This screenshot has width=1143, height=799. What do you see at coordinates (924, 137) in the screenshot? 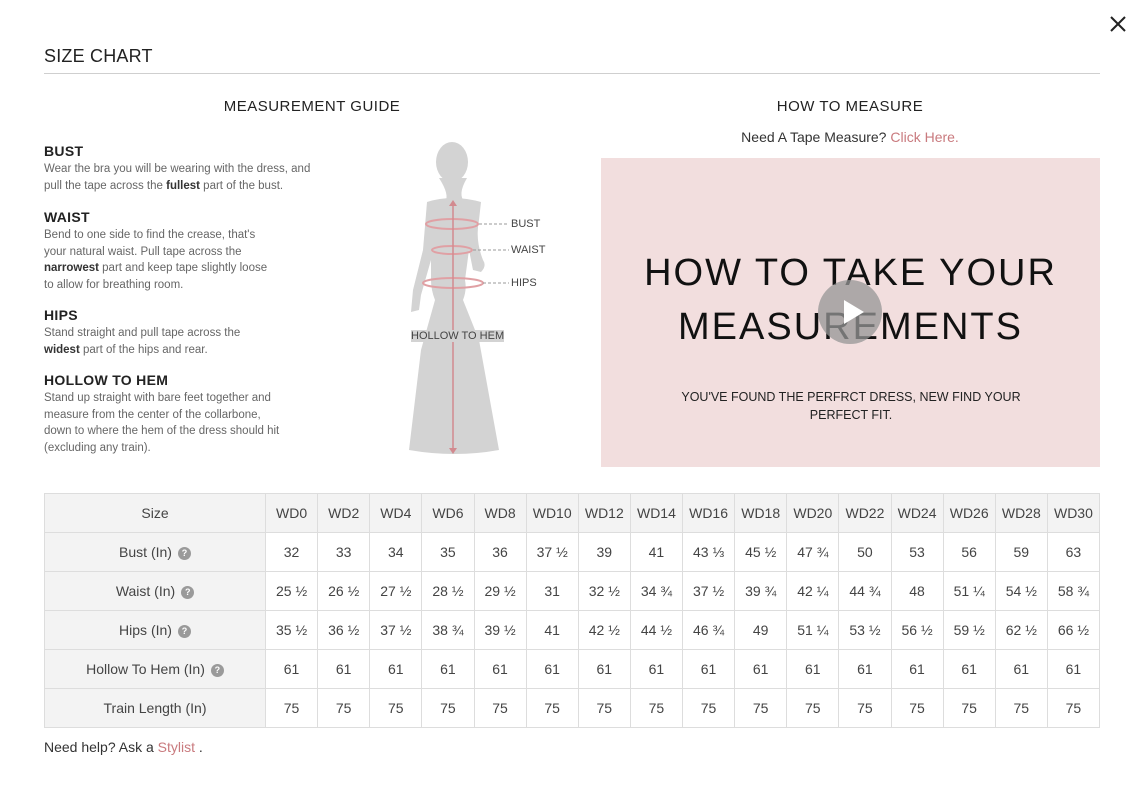
I see `tape-measure-link: Click Here.` at bounding box center [924, 137].